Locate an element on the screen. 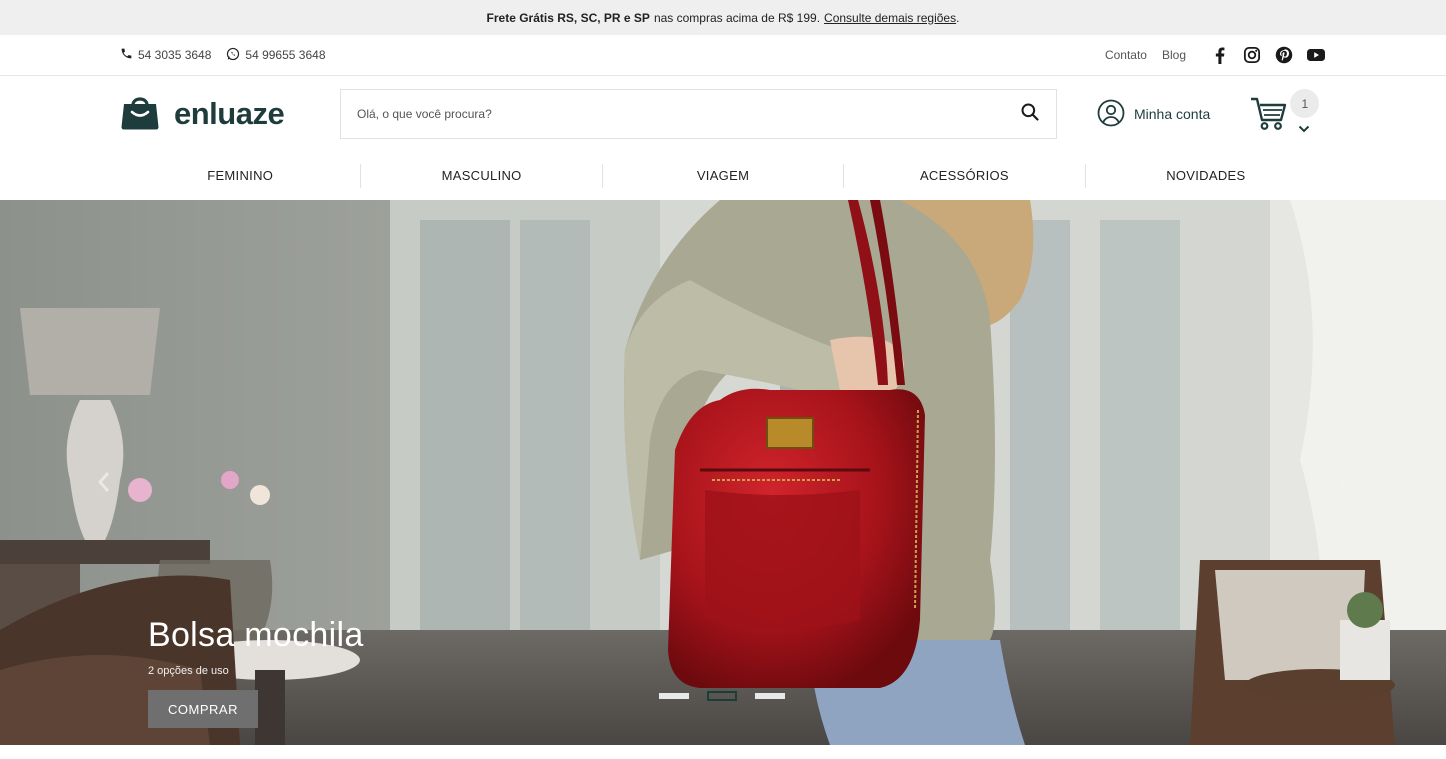  site-header: enluaze Minha conta 1 is located at coordinates (723, 114).